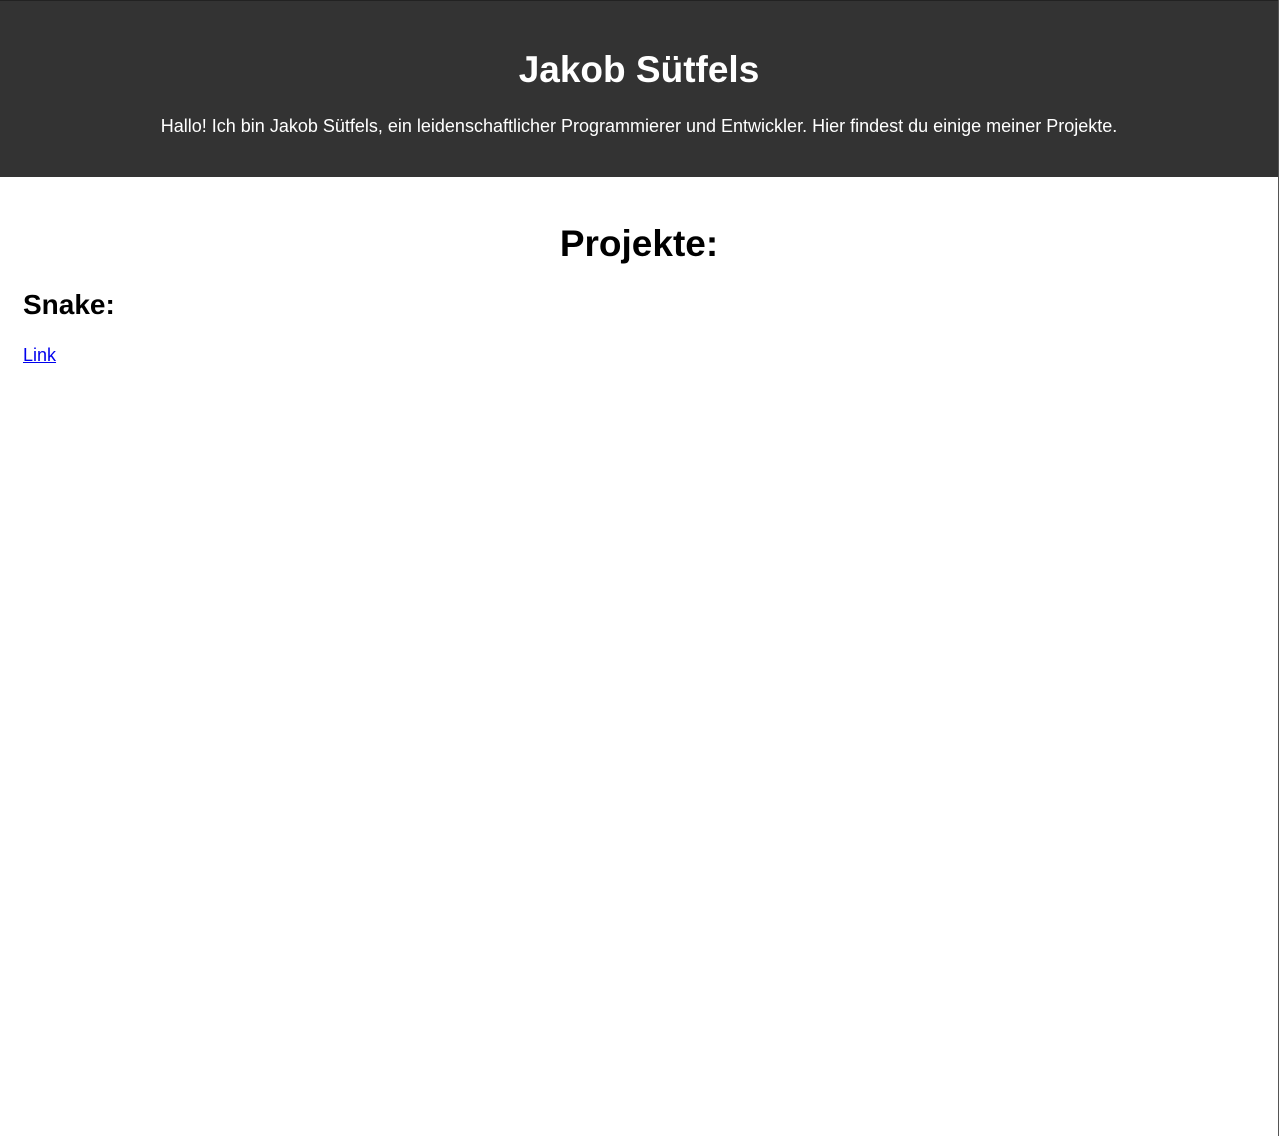  I want to click on project-title-snake: Snake:, so click(69, 304).